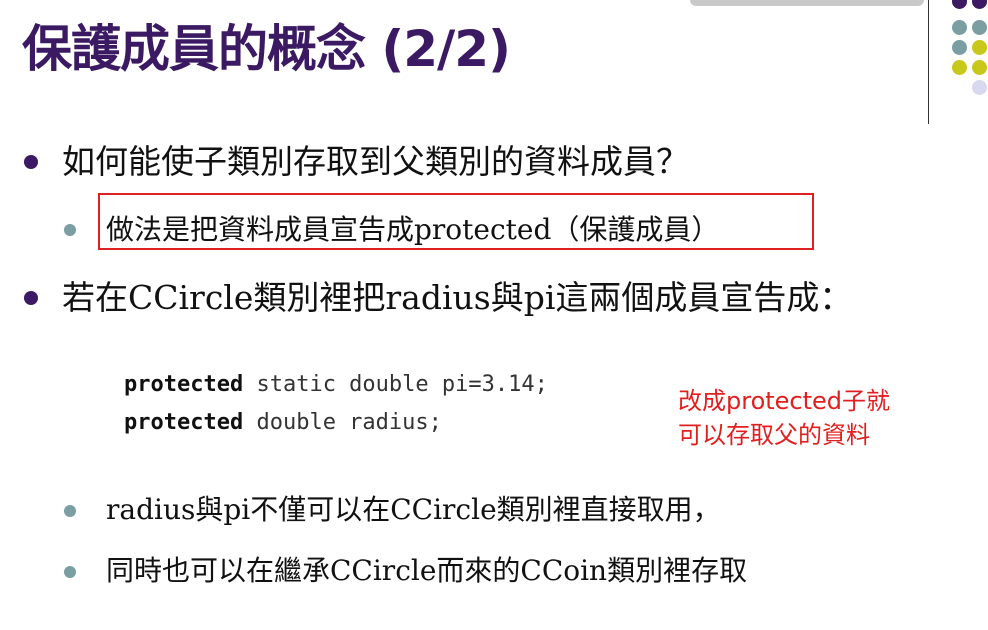  What do you see at coordinates (395, 384) in the screenshot?
I see `code-text: static double pi=3.14;` at bounding box center [395, 384].